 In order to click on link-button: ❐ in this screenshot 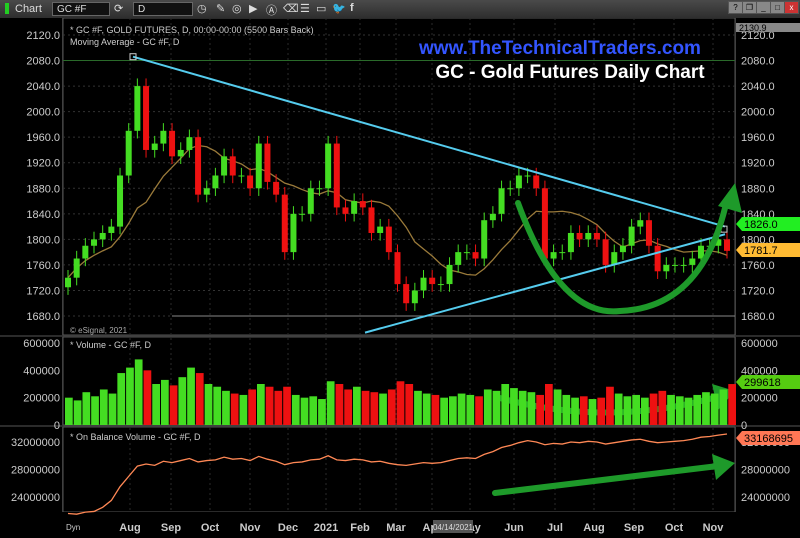, I will do `click(749, 7)`.